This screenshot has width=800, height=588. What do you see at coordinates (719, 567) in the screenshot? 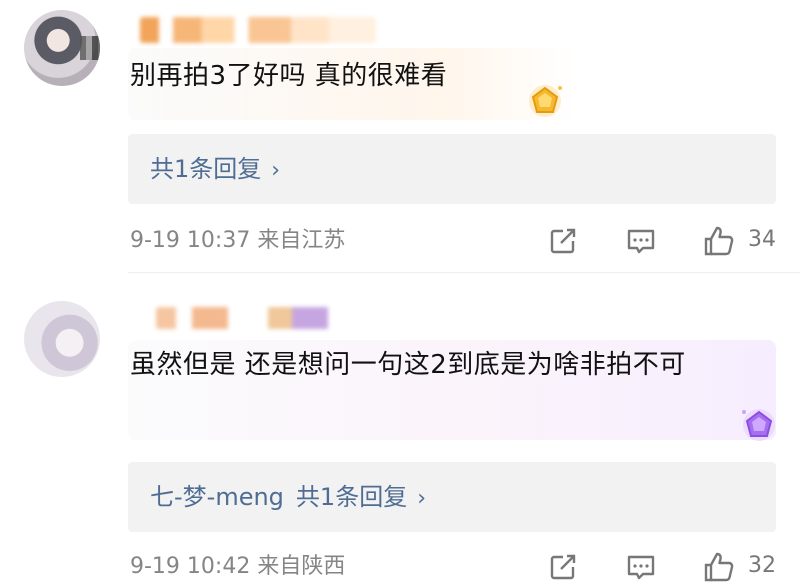
I see `thumbs-up-icon` at bounding box center [719, 567].